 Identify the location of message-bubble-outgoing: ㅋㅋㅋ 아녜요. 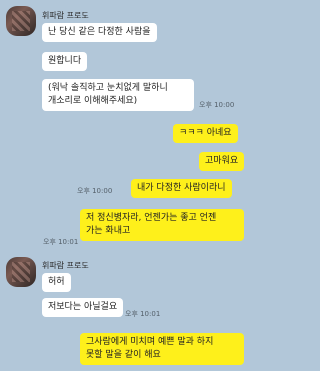
(205, 133).